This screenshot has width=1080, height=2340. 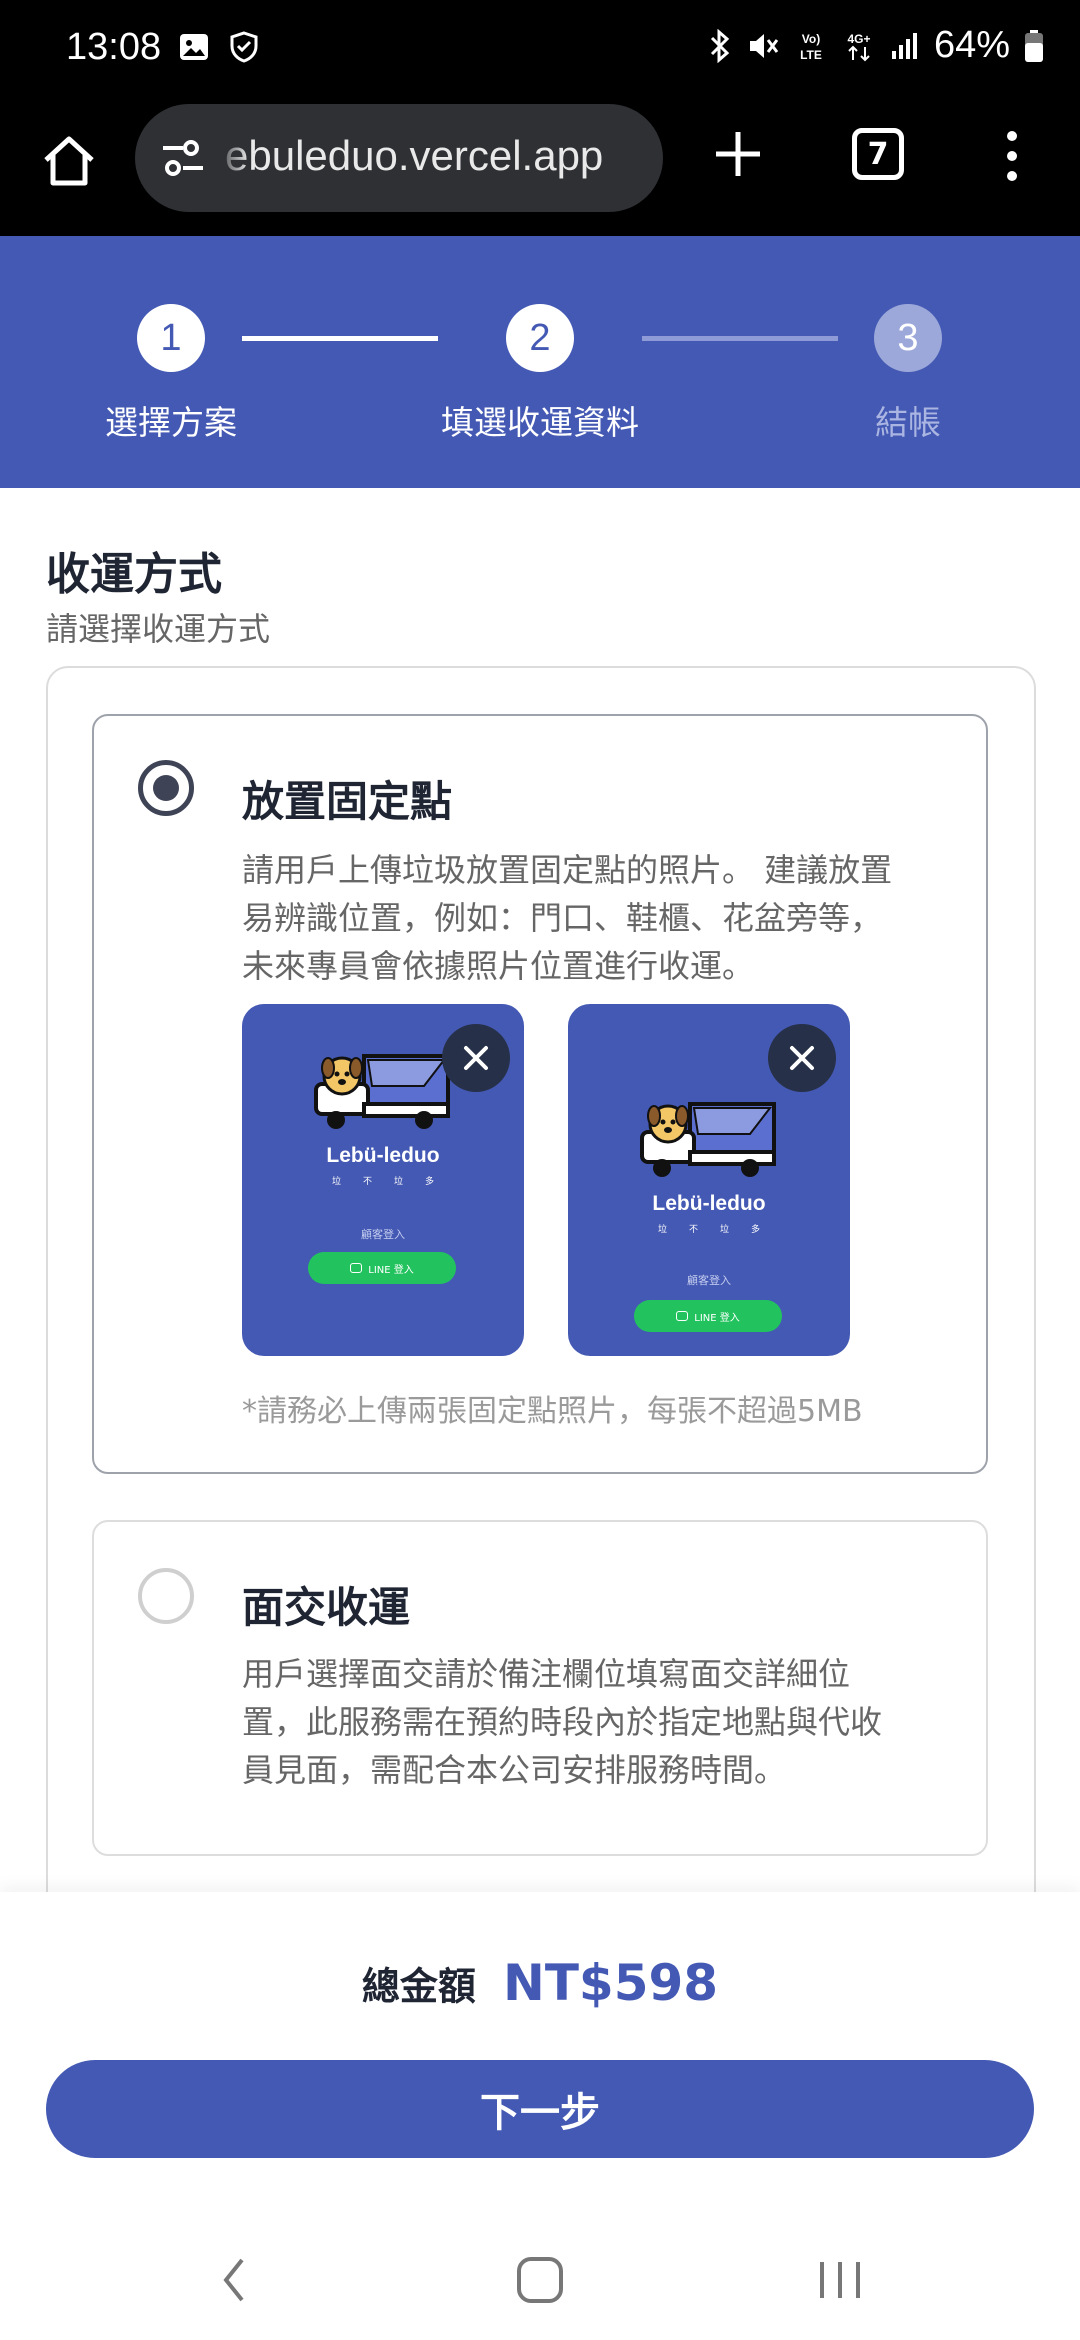 What do you see at coordinates (540, 422) in the screenshot?
I see `step-2-label: 填選收運資料` at bounding box center [540, 422].